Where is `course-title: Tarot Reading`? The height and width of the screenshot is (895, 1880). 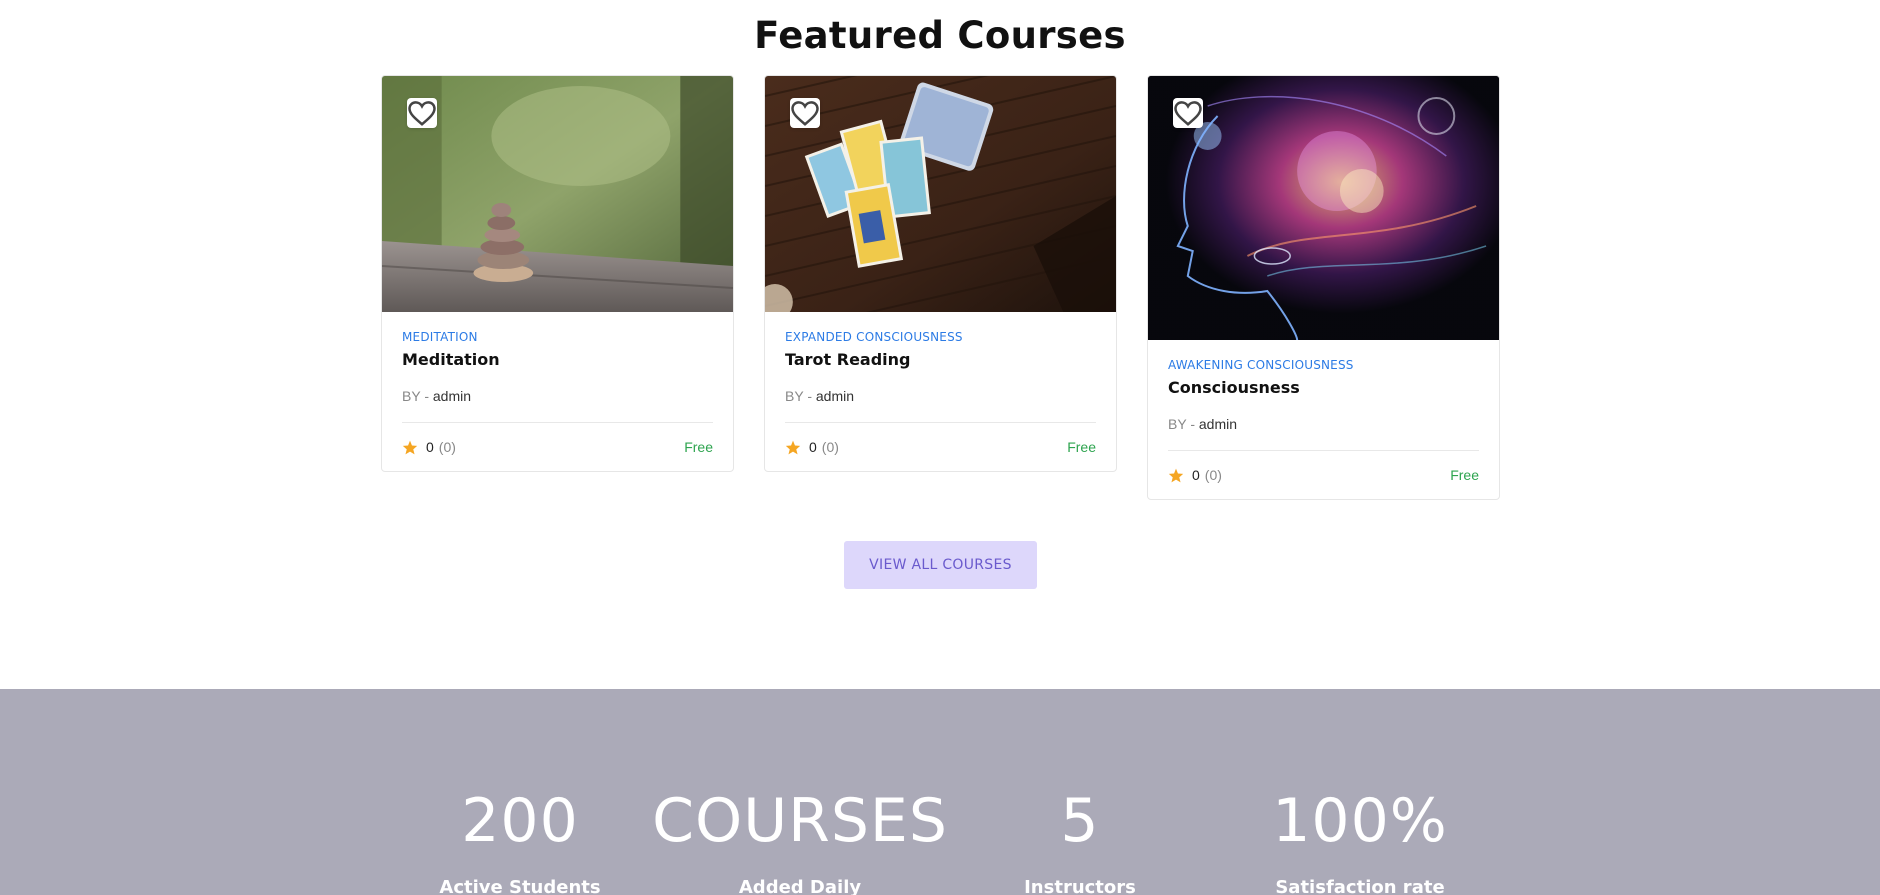 course-title: Tarot Reading is located at coordinates (940, 360).